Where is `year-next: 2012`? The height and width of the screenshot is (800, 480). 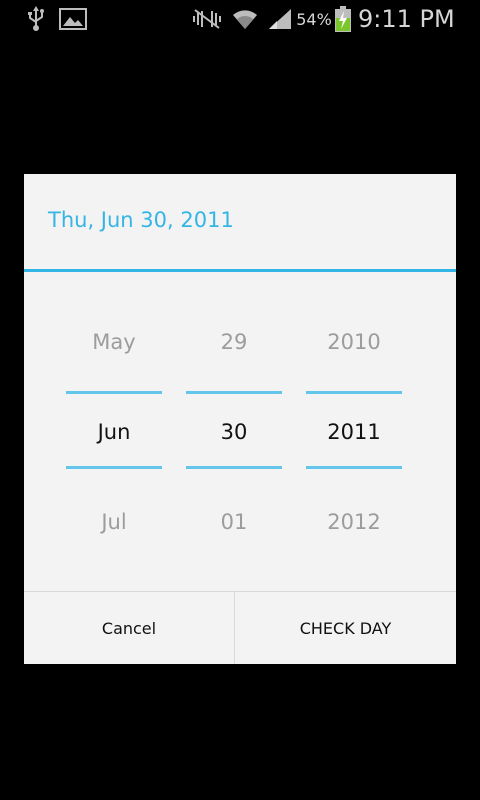
year-next: 2012 is located at coordinates (354, 522).